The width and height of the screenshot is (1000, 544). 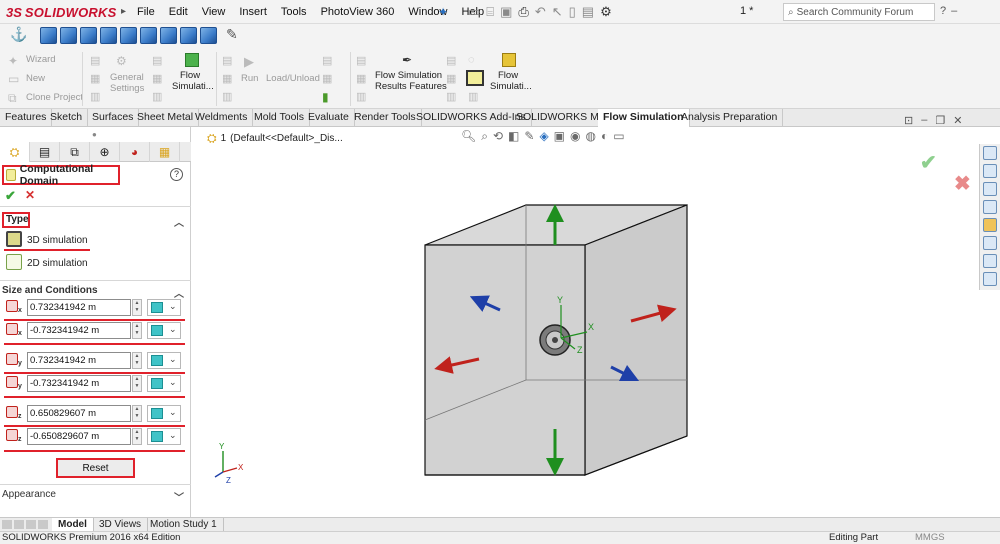 What do you see at coordinates (408, 75) in the screenshot?
I see `results-features-line1: Flow Simulation` at bounding box center [408, 75].